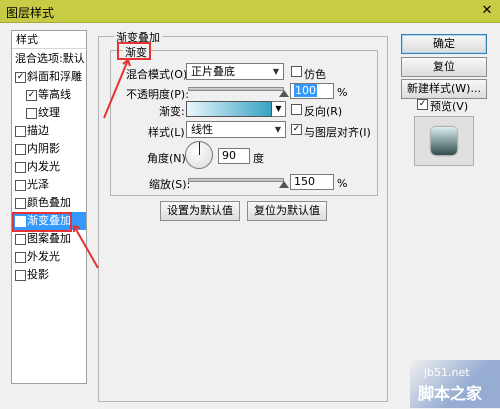  Describe the element at coordinates (447, 372) in the screenshot. I see `watermark-site: jb51.net` at that location.